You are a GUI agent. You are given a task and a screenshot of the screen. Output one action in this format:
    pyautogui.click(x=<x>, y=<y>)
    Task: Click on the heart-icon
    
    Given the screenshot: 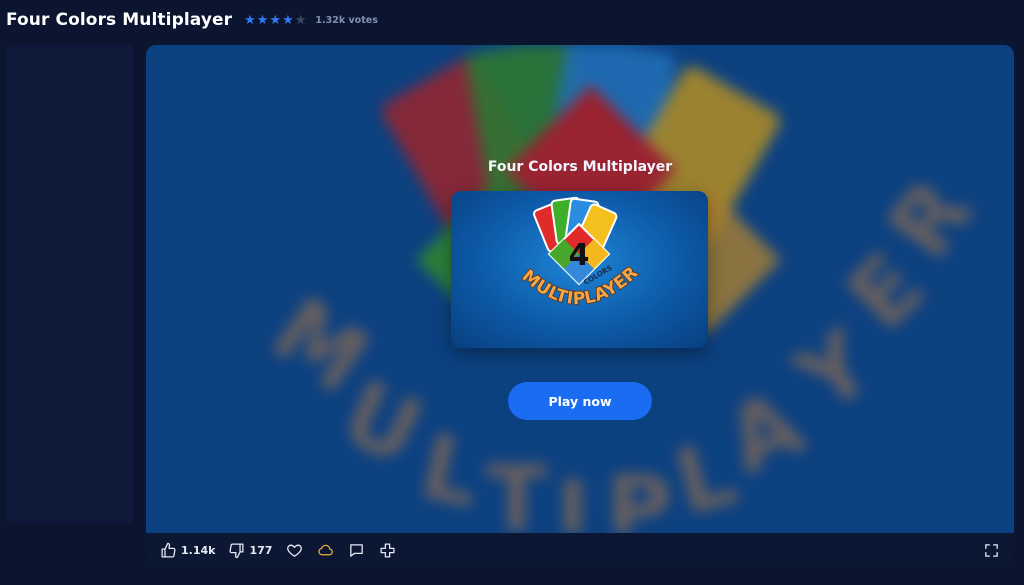 What is the action you would take?
    pyautogui.click(x=295, y=550)
    